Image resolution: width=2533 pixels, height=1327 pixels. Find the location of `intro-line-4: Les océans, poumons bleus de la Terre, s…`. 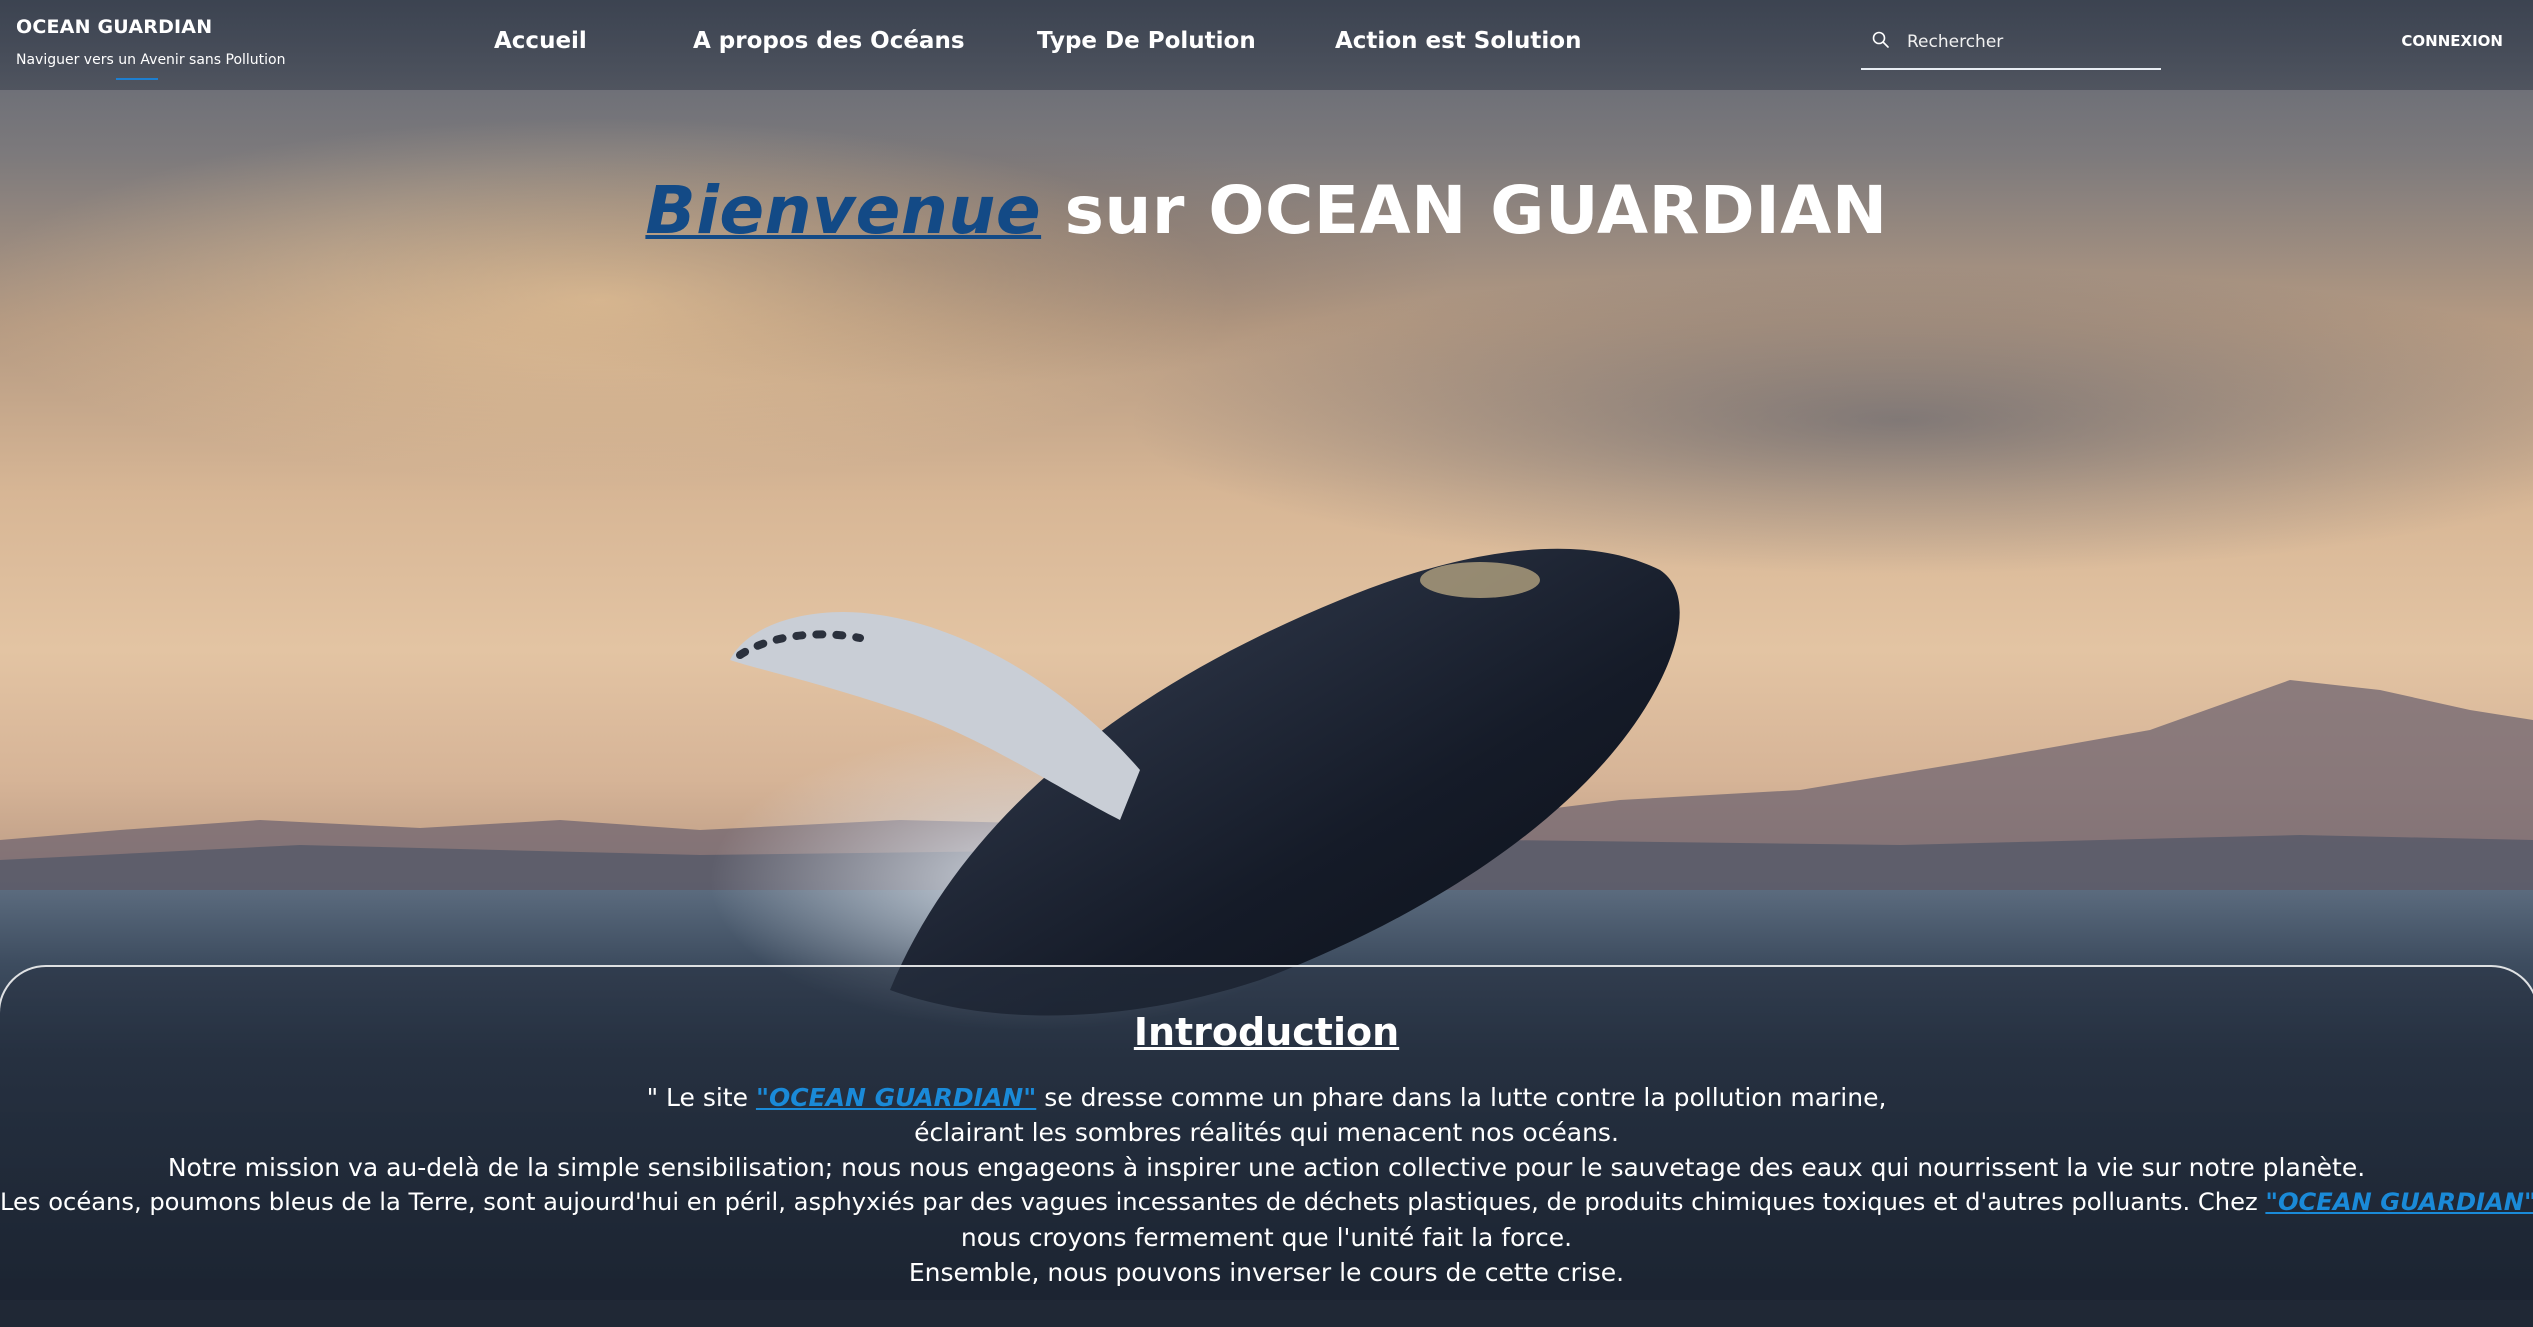

intro-line-4: Les océans, poumons bleus de la Terre, s… is located at coordinates (1266, 1202).